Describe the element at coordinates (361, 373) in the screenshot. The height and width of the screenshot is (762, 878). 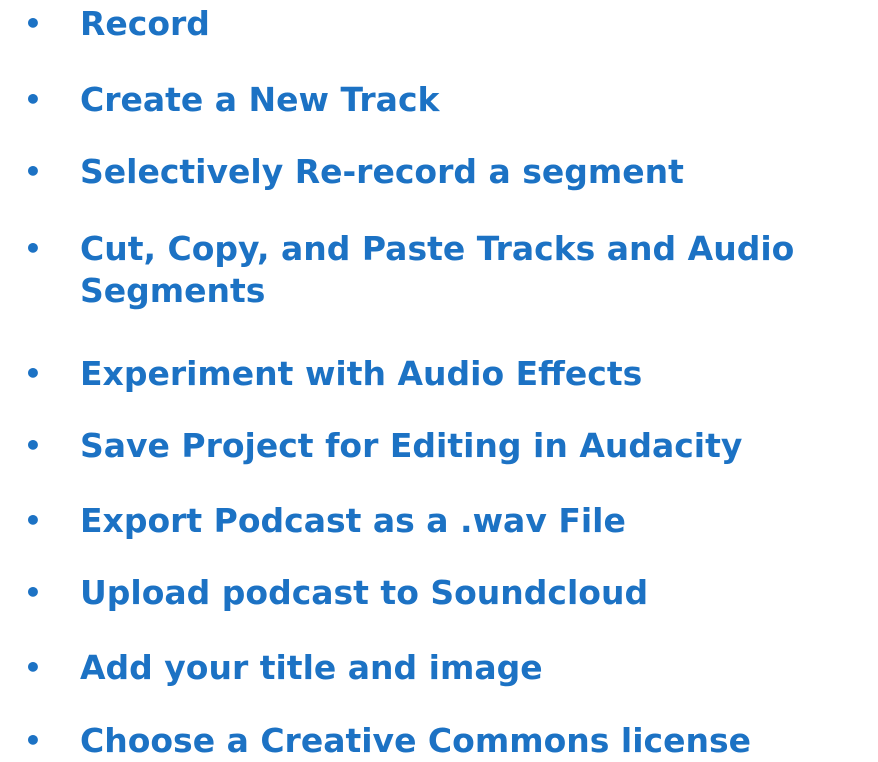
I see `list-item-text: Experiment with Audio Effects` at that location.